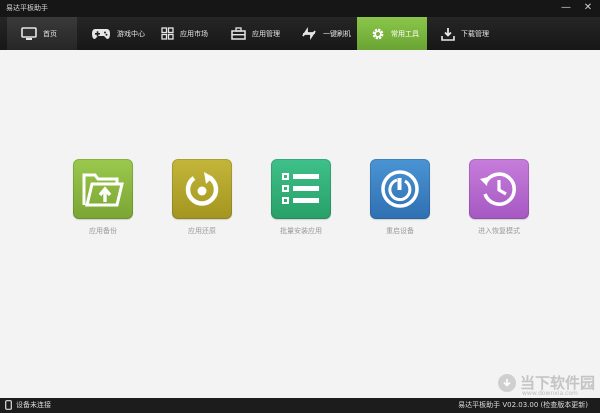  I want to click on recovery-mode-tile, so click(499, 189).